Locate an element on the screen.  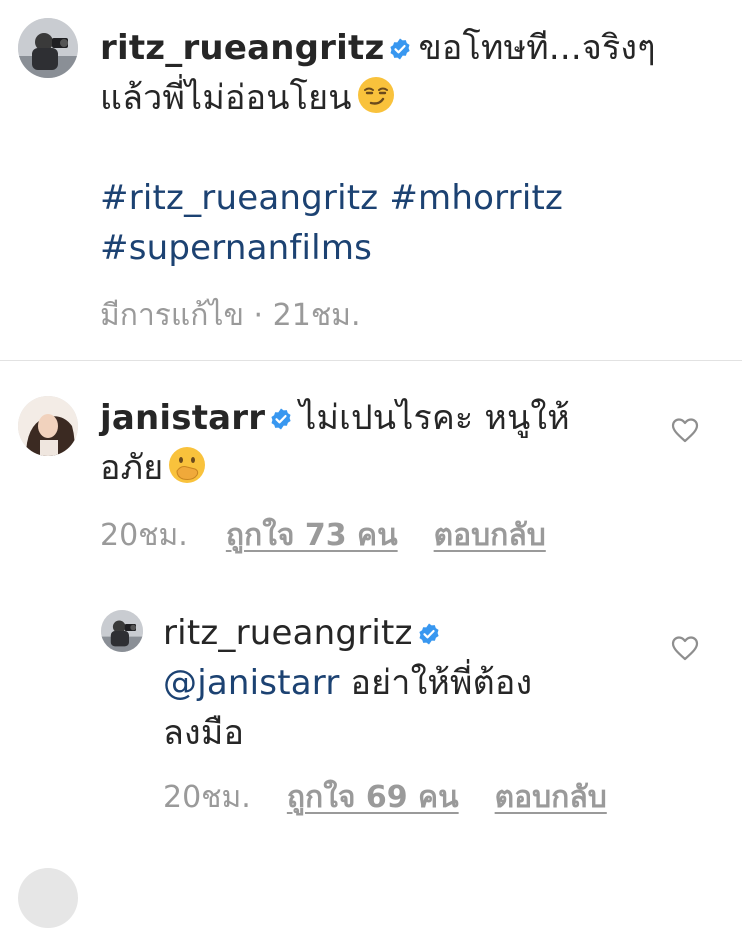
comment-text: janistarr ไม่เปนไรคะ หนูให้ อภัย is located at coordinates (380, 443).